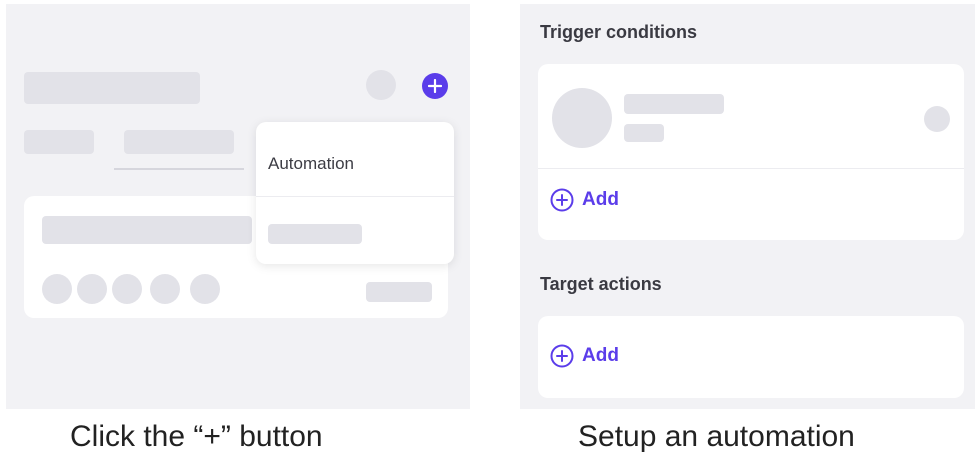 The width and height of the screenshot is (975, 464). What do you see at coordinates (644, 133) in the screenshot?
I see `trigger-subtitle-placeholder` at bounding box center [644, 133].